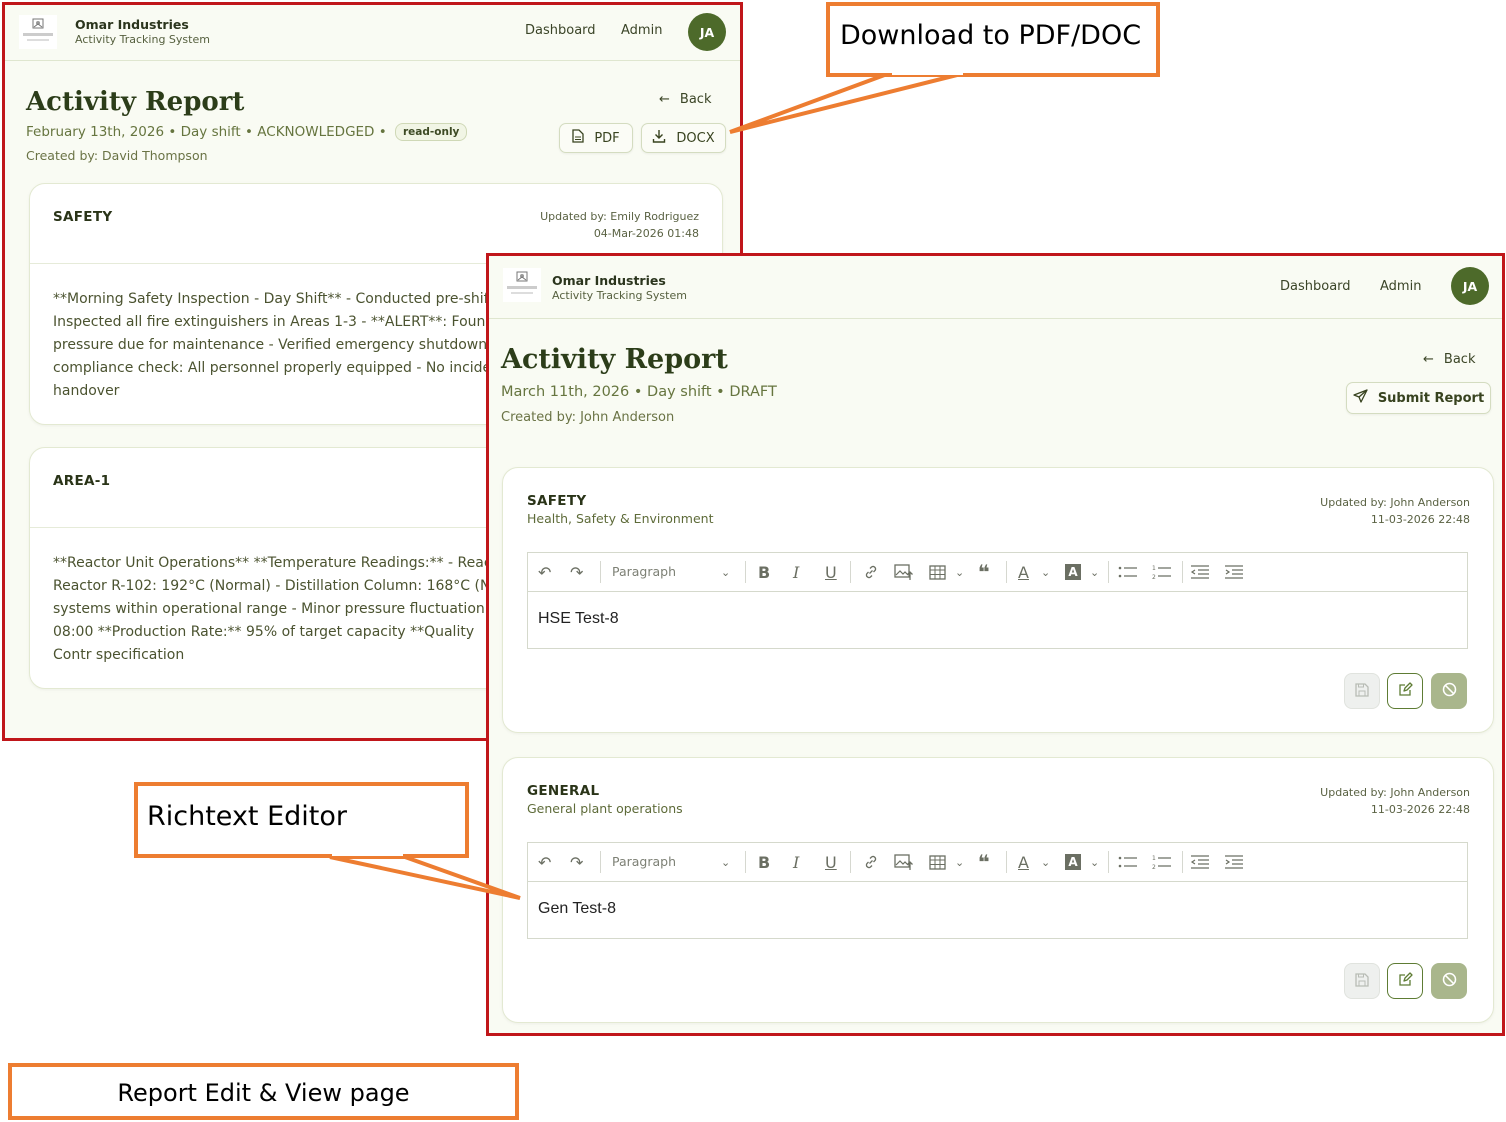 The height and width of the screenshot is (1122, 1506). What do you see at coordinates (991, 35) in the screenshot?
I see `download-callout-text: Download to PDF/DOC` at bounding box center [991, 35].